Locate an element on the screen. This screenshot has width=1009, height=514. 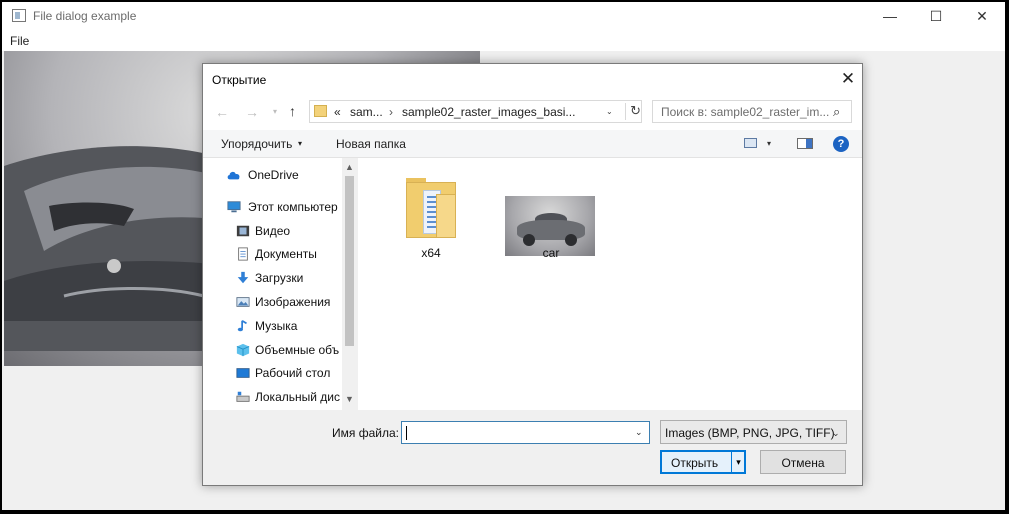
nav-item-label: Документы is located at coordinates (286, 254).